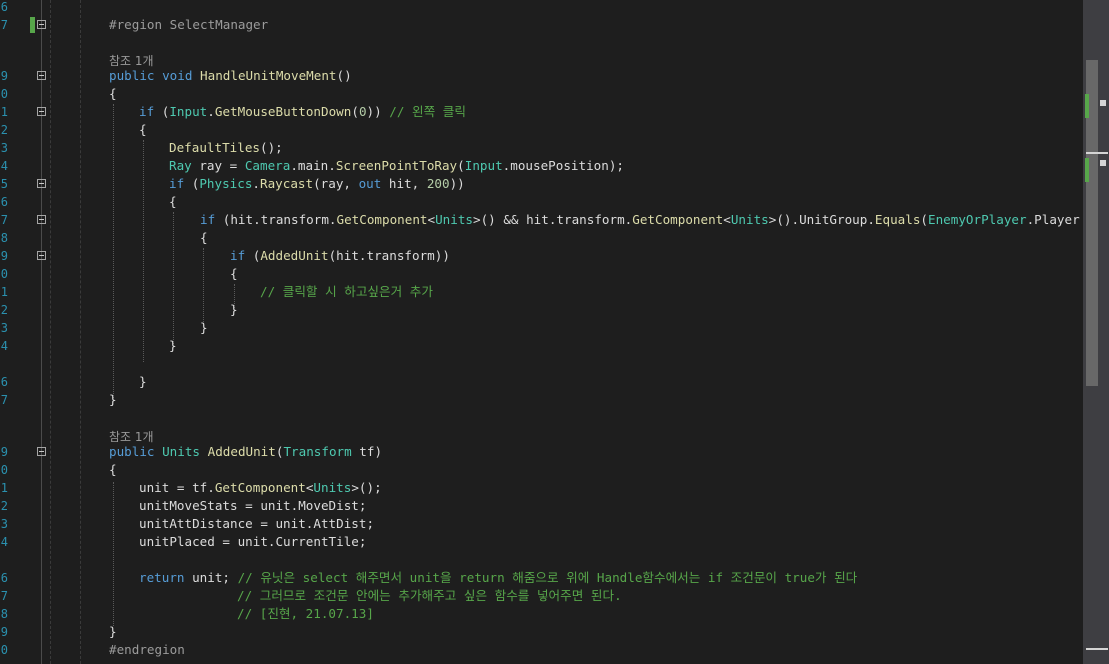 This screenshot has height=664, width=1109. What do you see at coordinates (541, 148) in the screenshot?
I see `code-line: 3 DefaultTiles();` at bounding box center [541, 148].